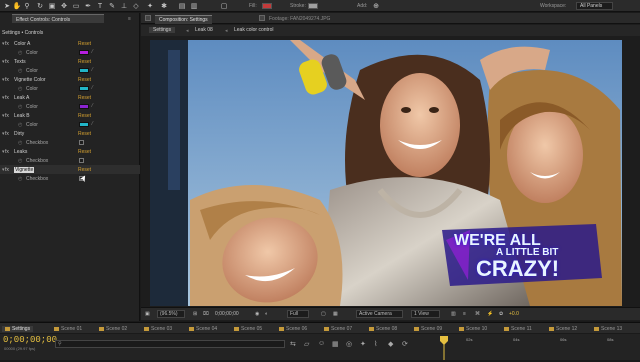 The height and width of the screenshot is (362, 640). Describe the element at coordinates (206, 314) in the screenshot. I see `mask-toggle-icon: ⌧` at that location.